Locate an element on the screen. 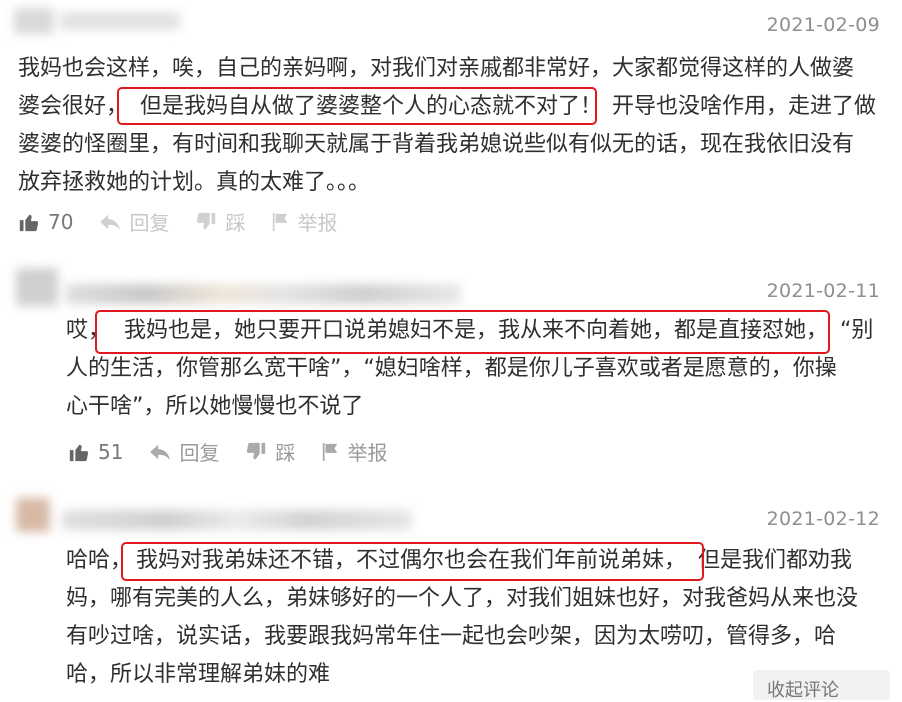 The height and width of the screenshot is (702, 902). comment-line: 放弃拯救她的计划。真的太难了。。。 is located at coordinates (194, 182).